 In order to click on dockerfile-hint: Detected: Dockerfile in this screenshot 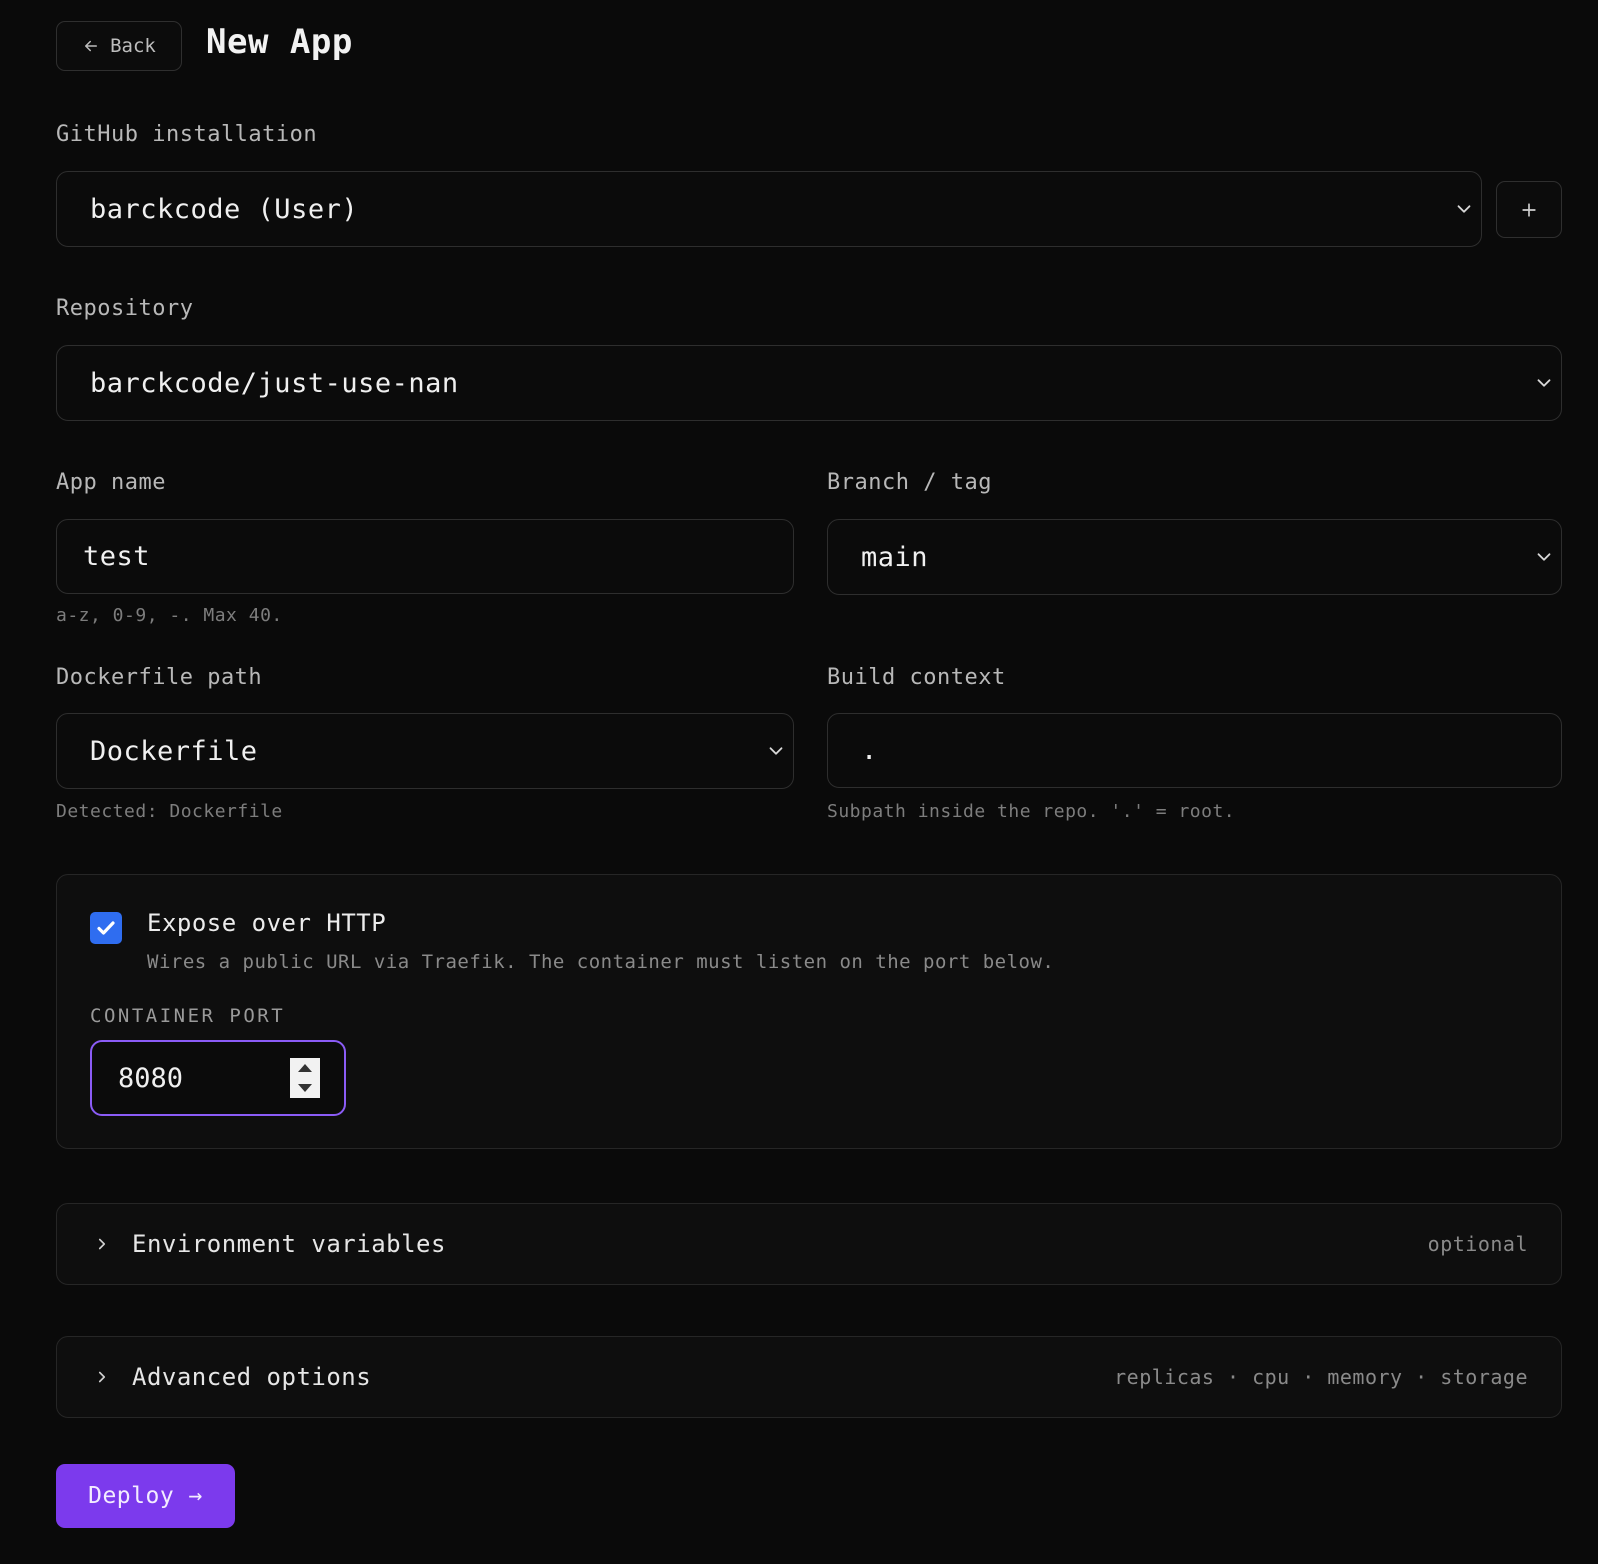, I will do `click(169, 811)`.